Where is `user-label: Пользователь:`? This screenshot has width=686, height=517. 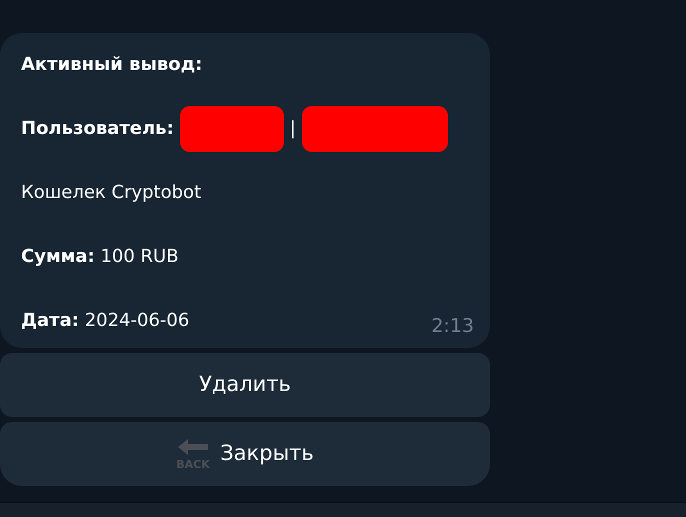
user-label: Пользователь: is located at coordinates (97, 129).